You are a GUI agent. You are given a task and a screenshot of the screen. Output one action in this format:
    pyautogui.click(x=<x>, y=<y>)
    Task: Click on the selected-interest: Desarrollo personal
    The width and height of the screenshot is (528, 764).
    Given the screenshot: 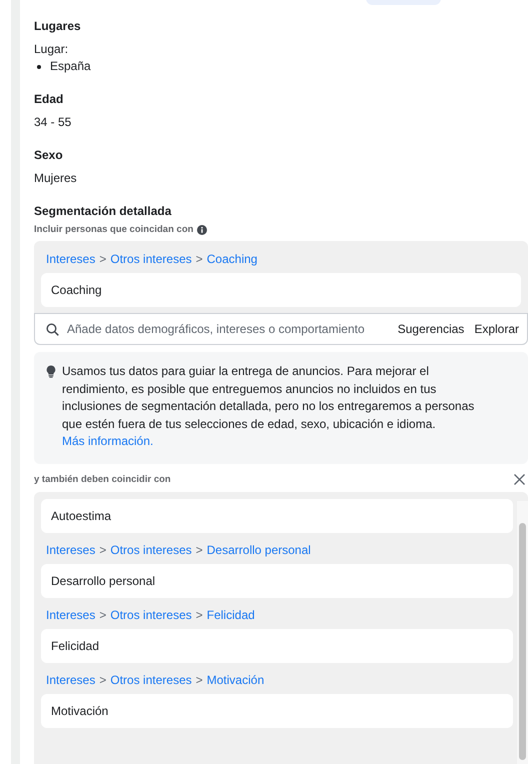 What is the action you would take?
    pyautogui.click(x=277, y=581)
    